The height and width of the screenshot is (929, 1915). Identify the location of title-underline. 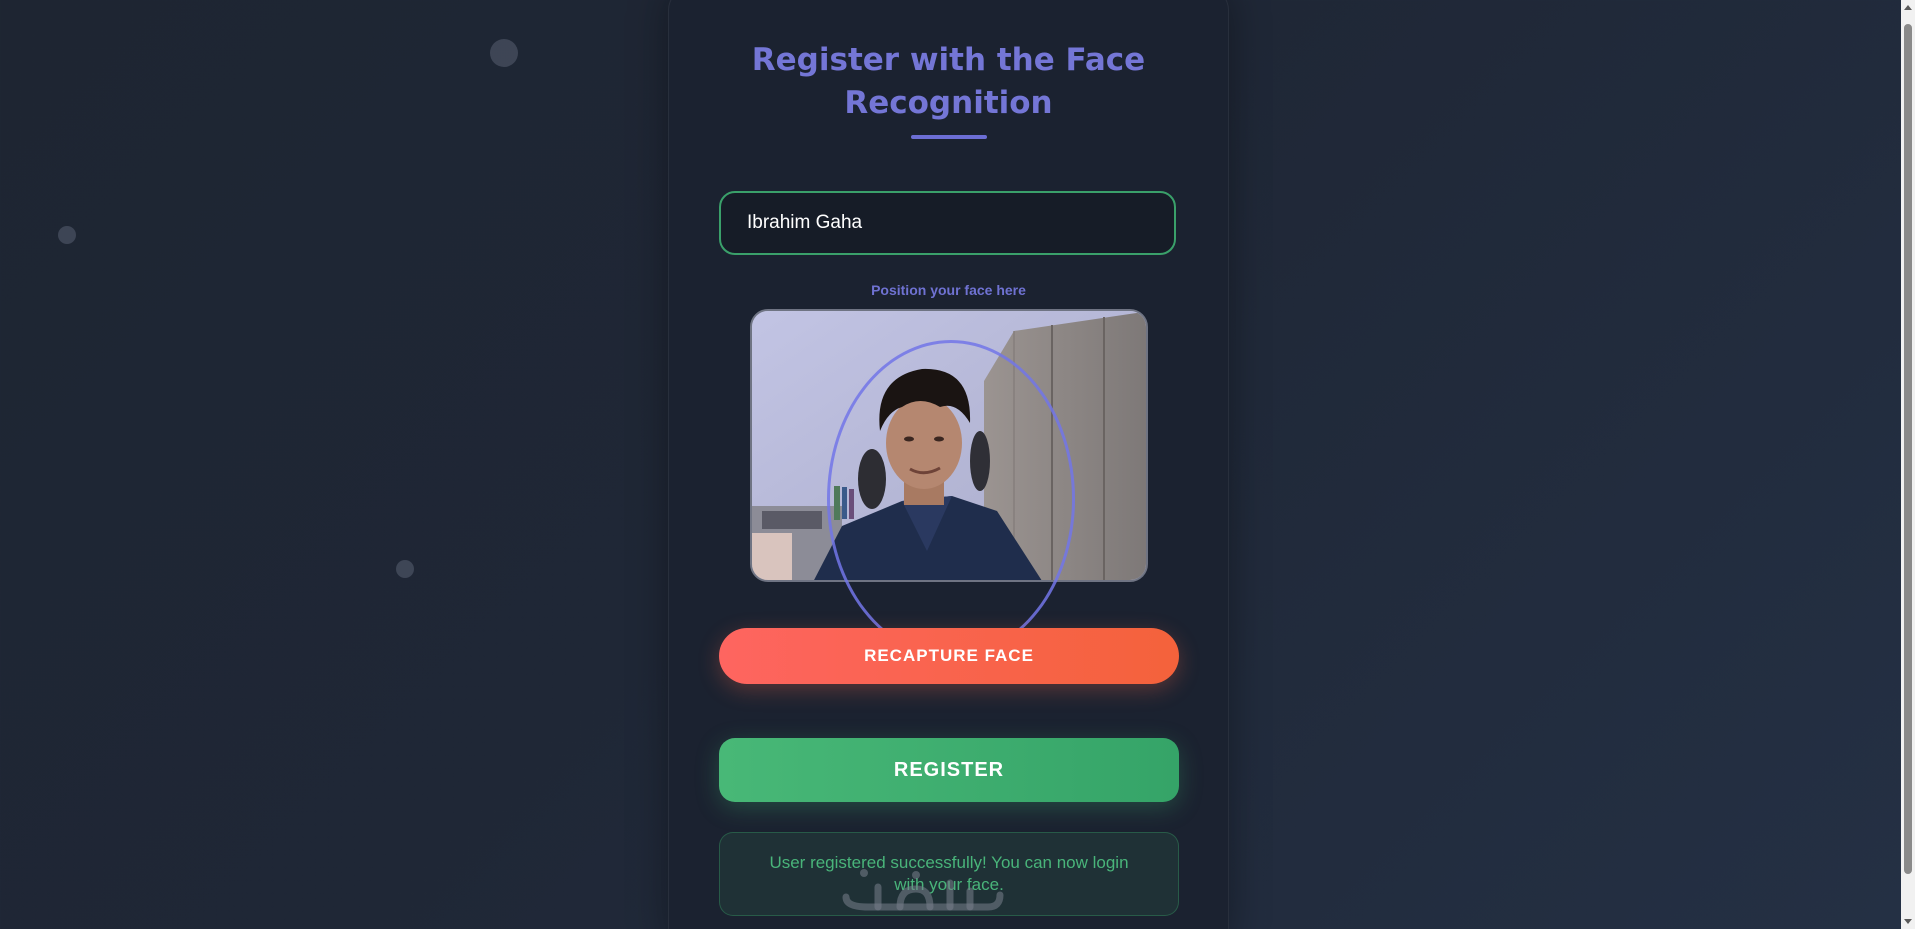
(949, 137).